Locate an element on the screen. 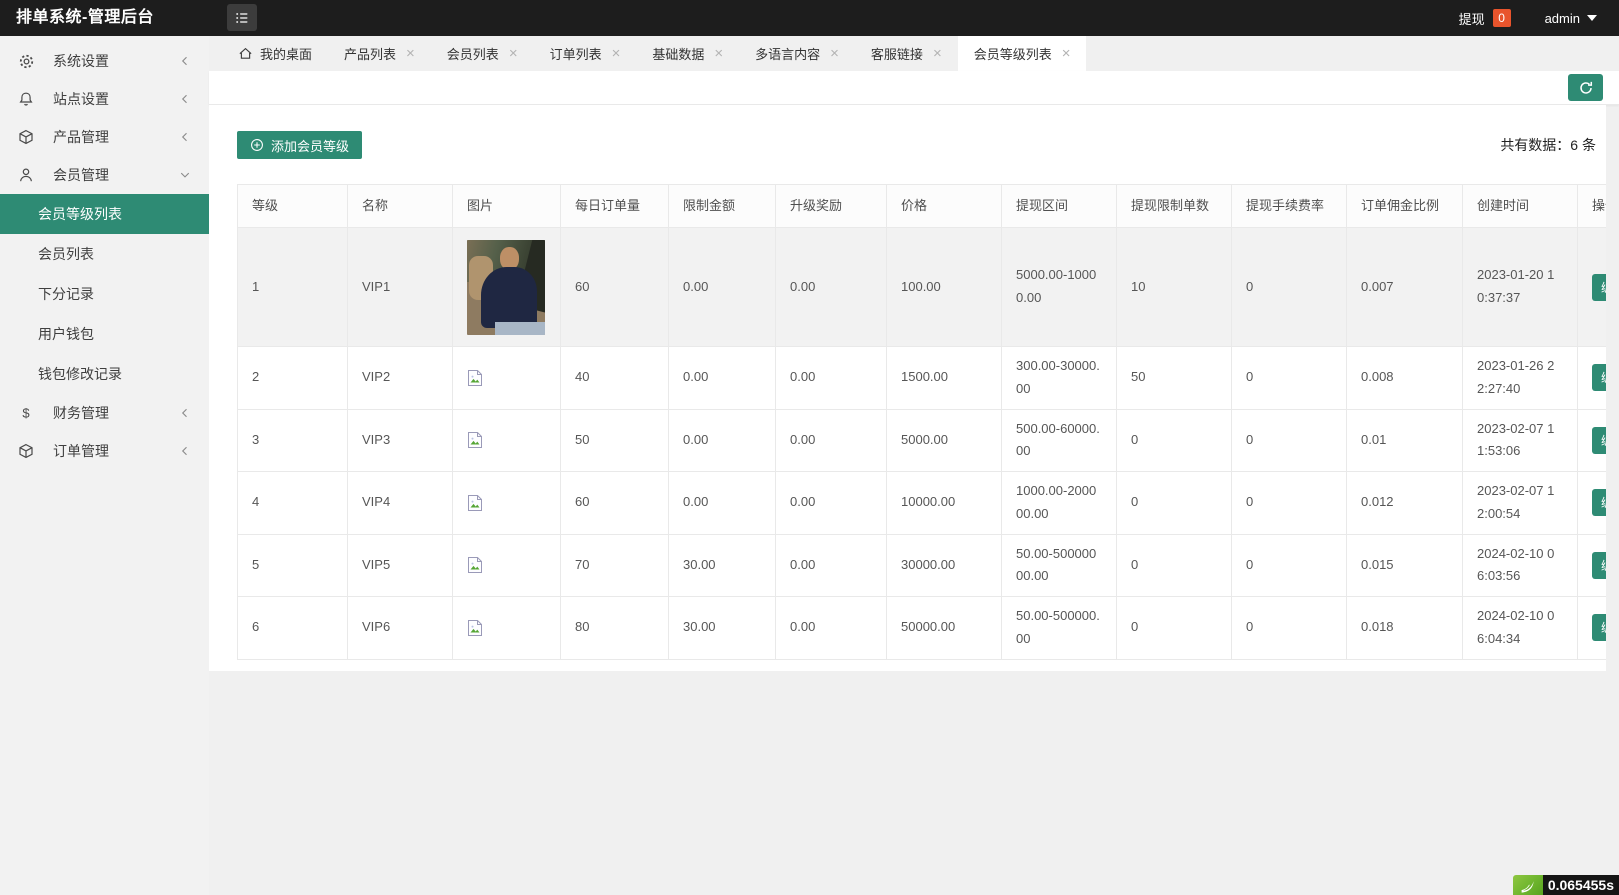 The image size is (1619, 895). cell-commission: 0.018 is located at coordinates (1404, 628).